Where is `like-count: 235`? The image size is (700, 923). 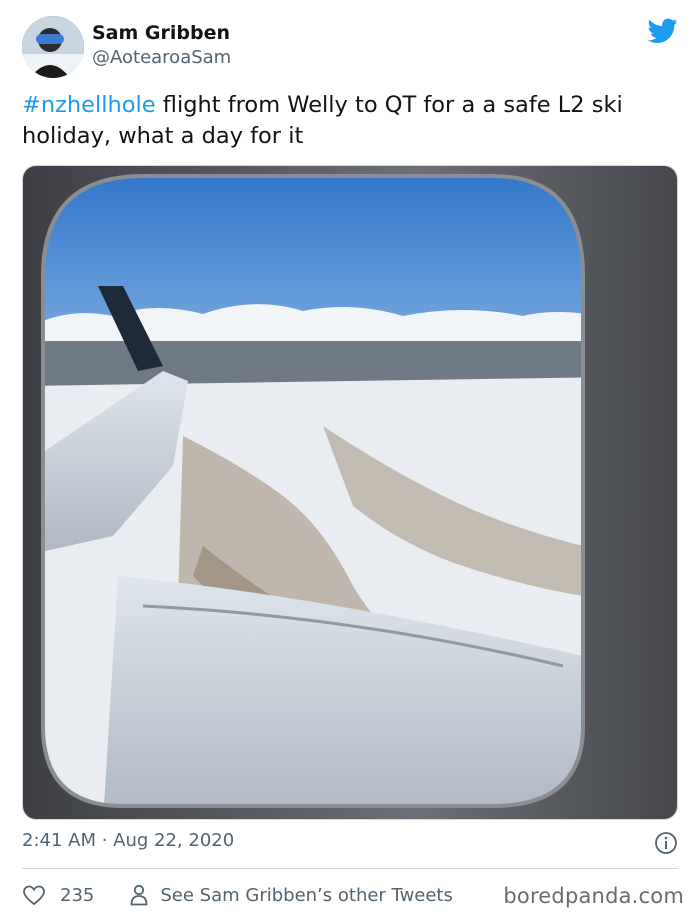 like-count: 235 is located at coordinates (77, 895).